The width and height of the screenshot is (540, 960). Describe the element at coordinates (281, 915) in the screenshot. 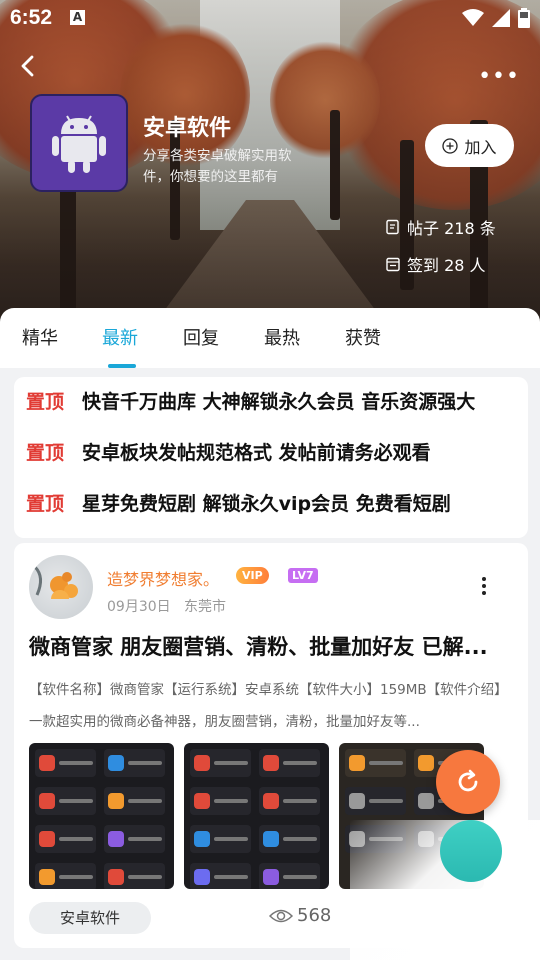

I see `eye-icon` at that location.